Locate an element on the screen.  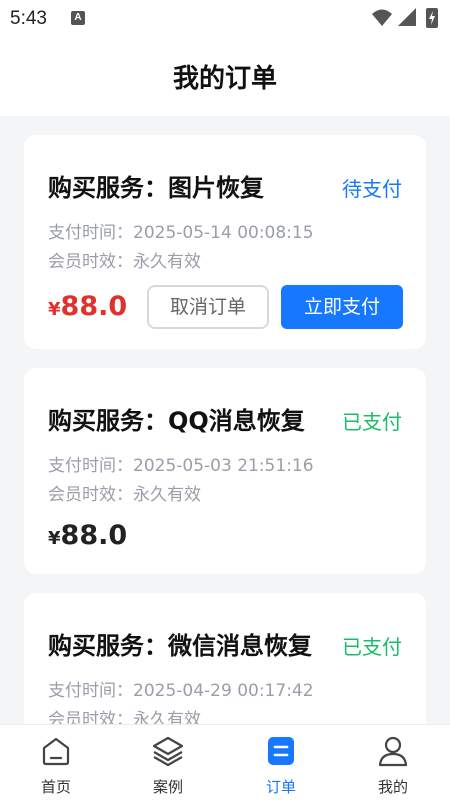
tab-label: 案例 is located at coordinates (167, 787).